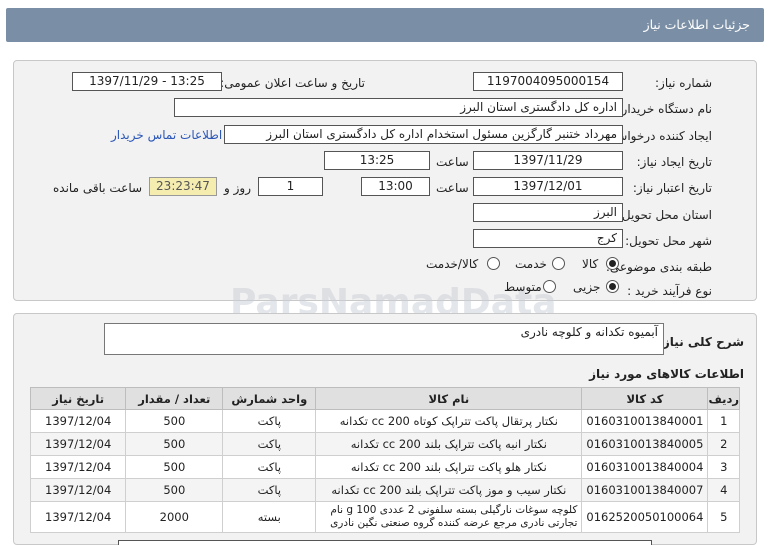  I want to click on category-goods-service-label: کالا/خدمت, so click(452, 264).